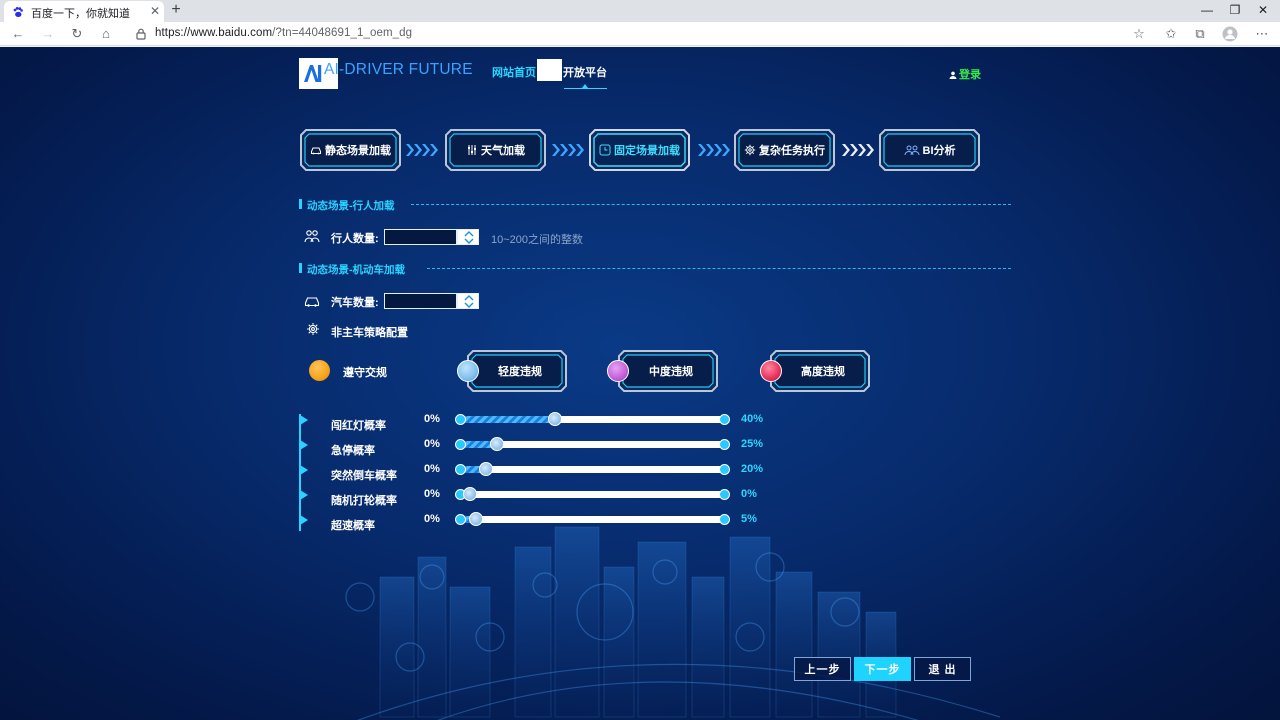 The width and height of the screenshot is (1280, 720). I want to click on next-step-button: 下一步, so click(882, 669).